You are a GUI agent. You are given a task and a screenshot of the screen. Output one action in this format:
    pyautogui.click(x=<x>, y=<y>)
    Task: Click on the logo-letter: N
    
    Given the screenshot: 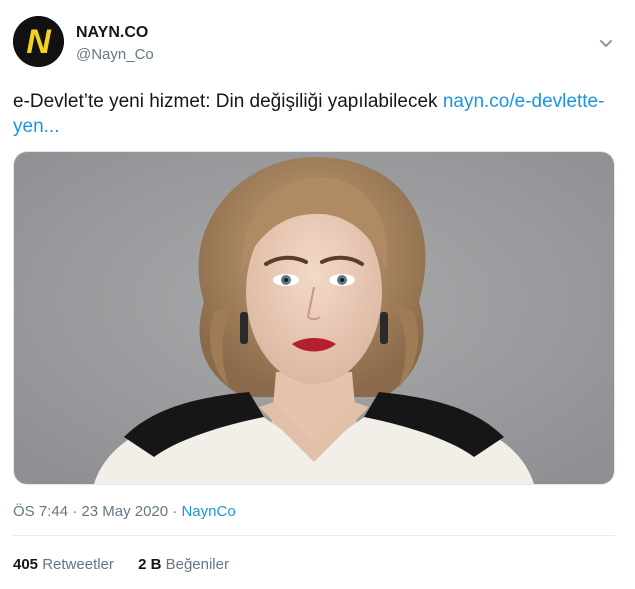 What is the action you would take?
    pyautogui.click(x=39, y=42)
    